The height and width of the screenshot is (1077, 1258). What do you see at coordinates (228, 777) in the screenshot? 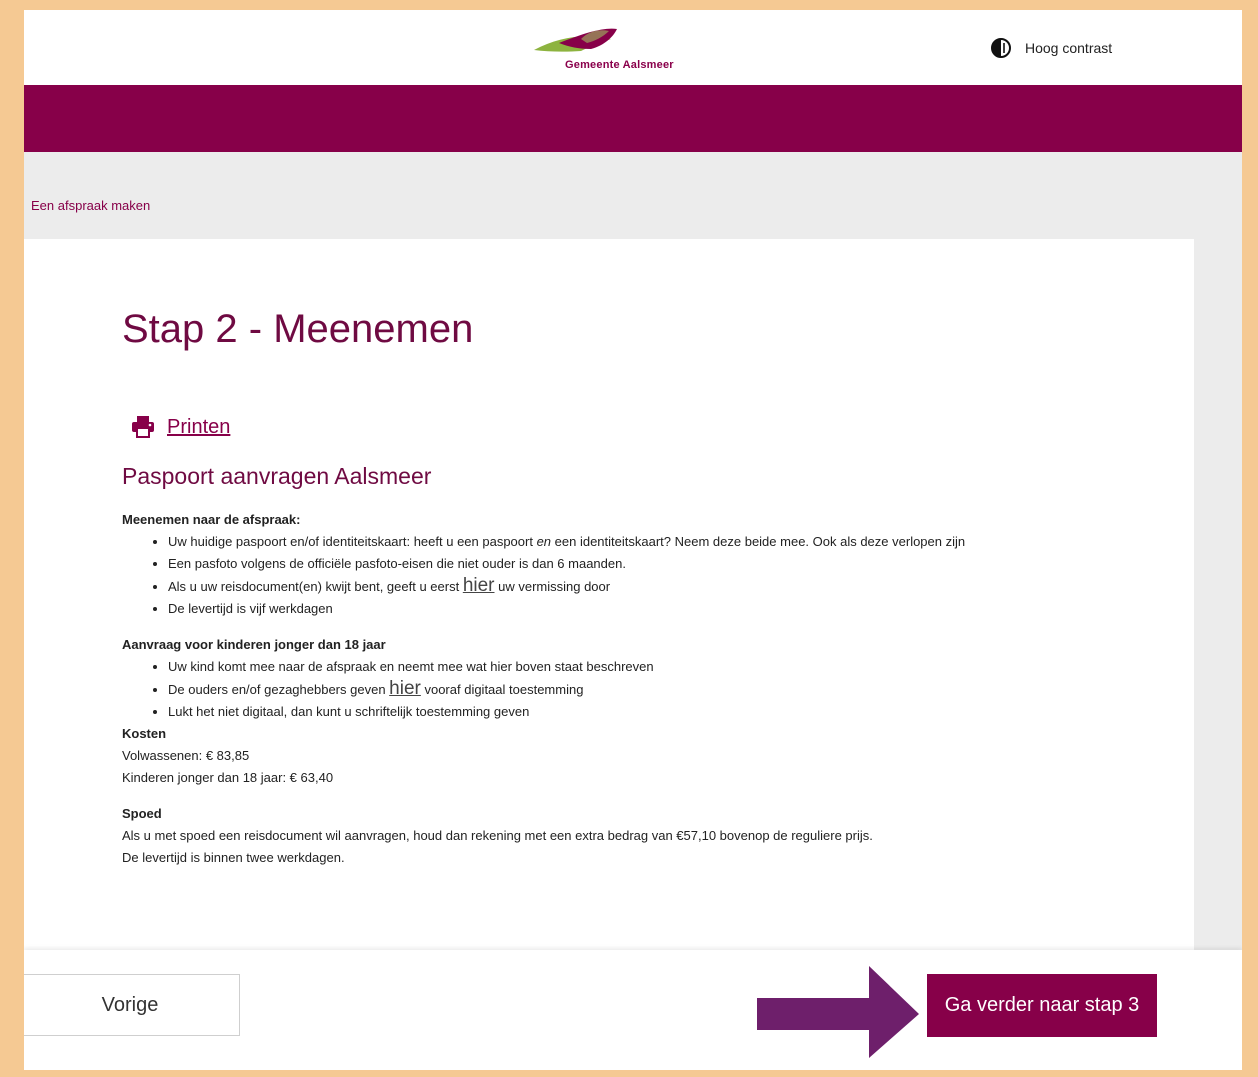
I see `cost-children: Kinderen jonger dan 18 jaar: € 63,40` at bounding box center [228, 777].